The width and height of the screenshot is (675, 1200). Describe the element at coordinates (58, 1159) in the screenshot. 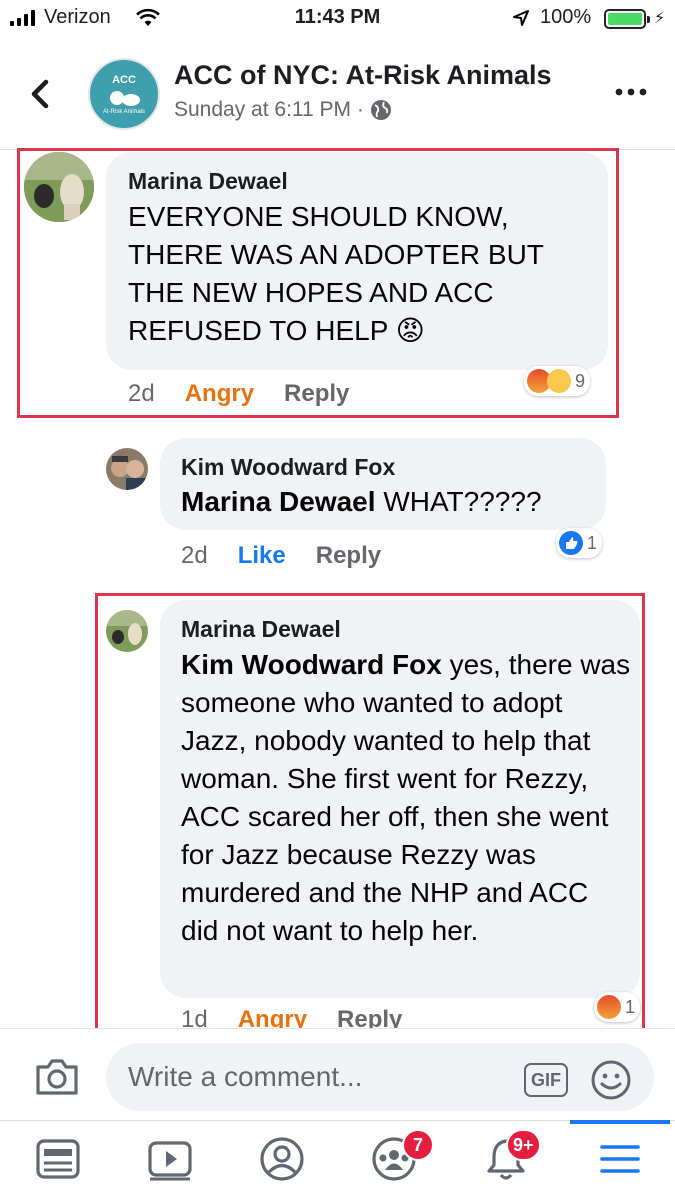

I see `news-feed-tab-icon` at that location.